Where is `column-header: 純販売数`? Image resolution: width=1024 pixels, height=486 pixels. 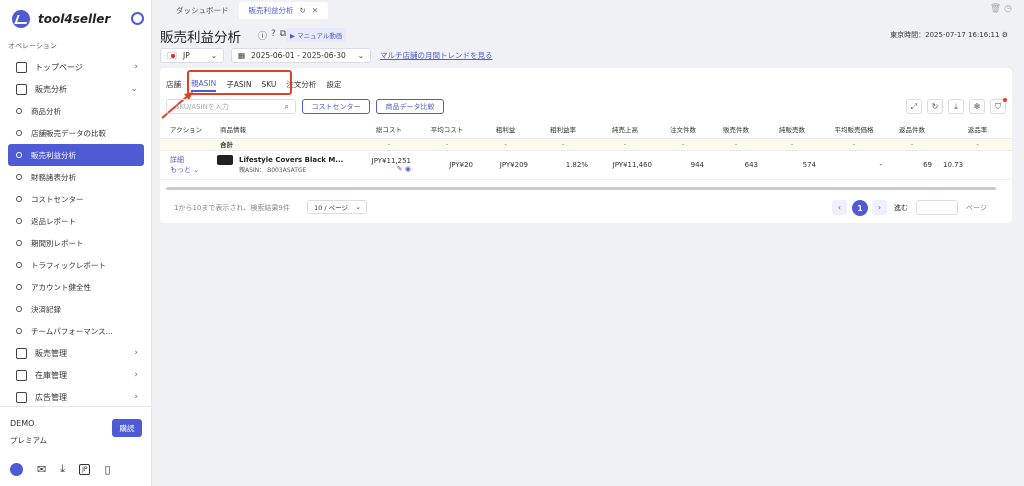 column-header: 純販売数 is located at coordinates (792, 130).